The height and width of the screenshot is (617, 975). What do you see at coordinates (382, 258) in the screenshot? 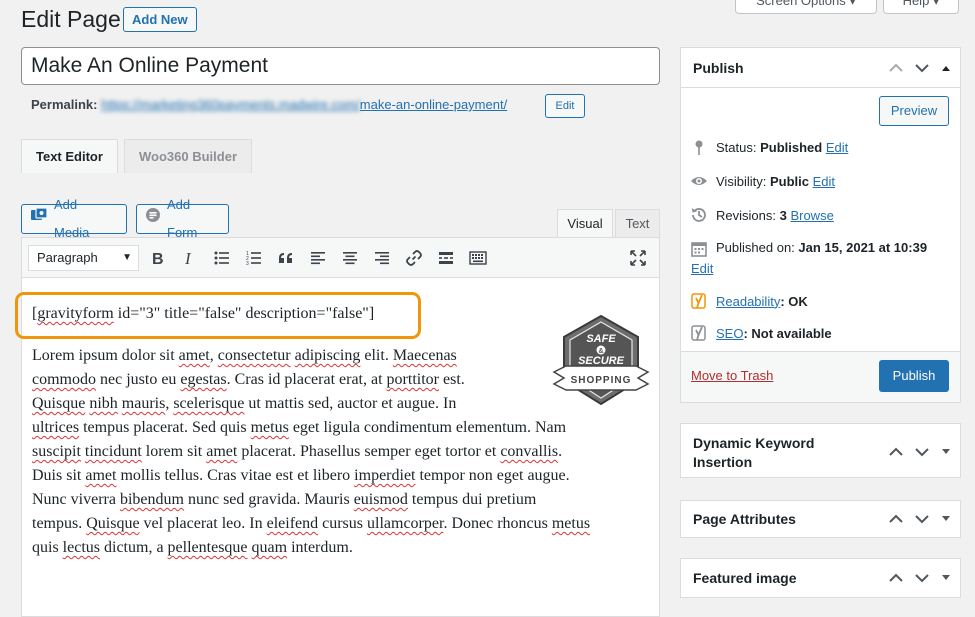
I see `align-right-icon` at bounding box center [382, 258].